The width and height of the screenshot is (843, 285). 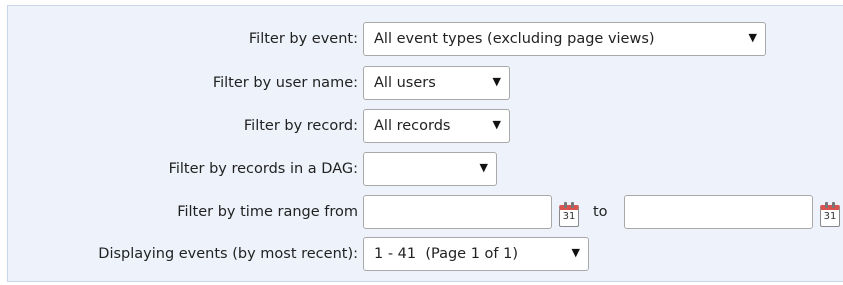 What do you see at coordinates (183, 83) in the screenshot?
I see `user-filter-row: Filter by user name:` at bounding box center [183, 83].